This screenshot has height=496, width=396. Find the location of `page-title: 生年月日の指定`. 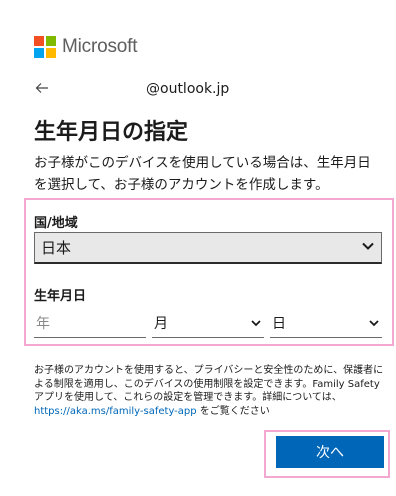

page-title: 生年月日の指定 is located at coordinates (111, 132).